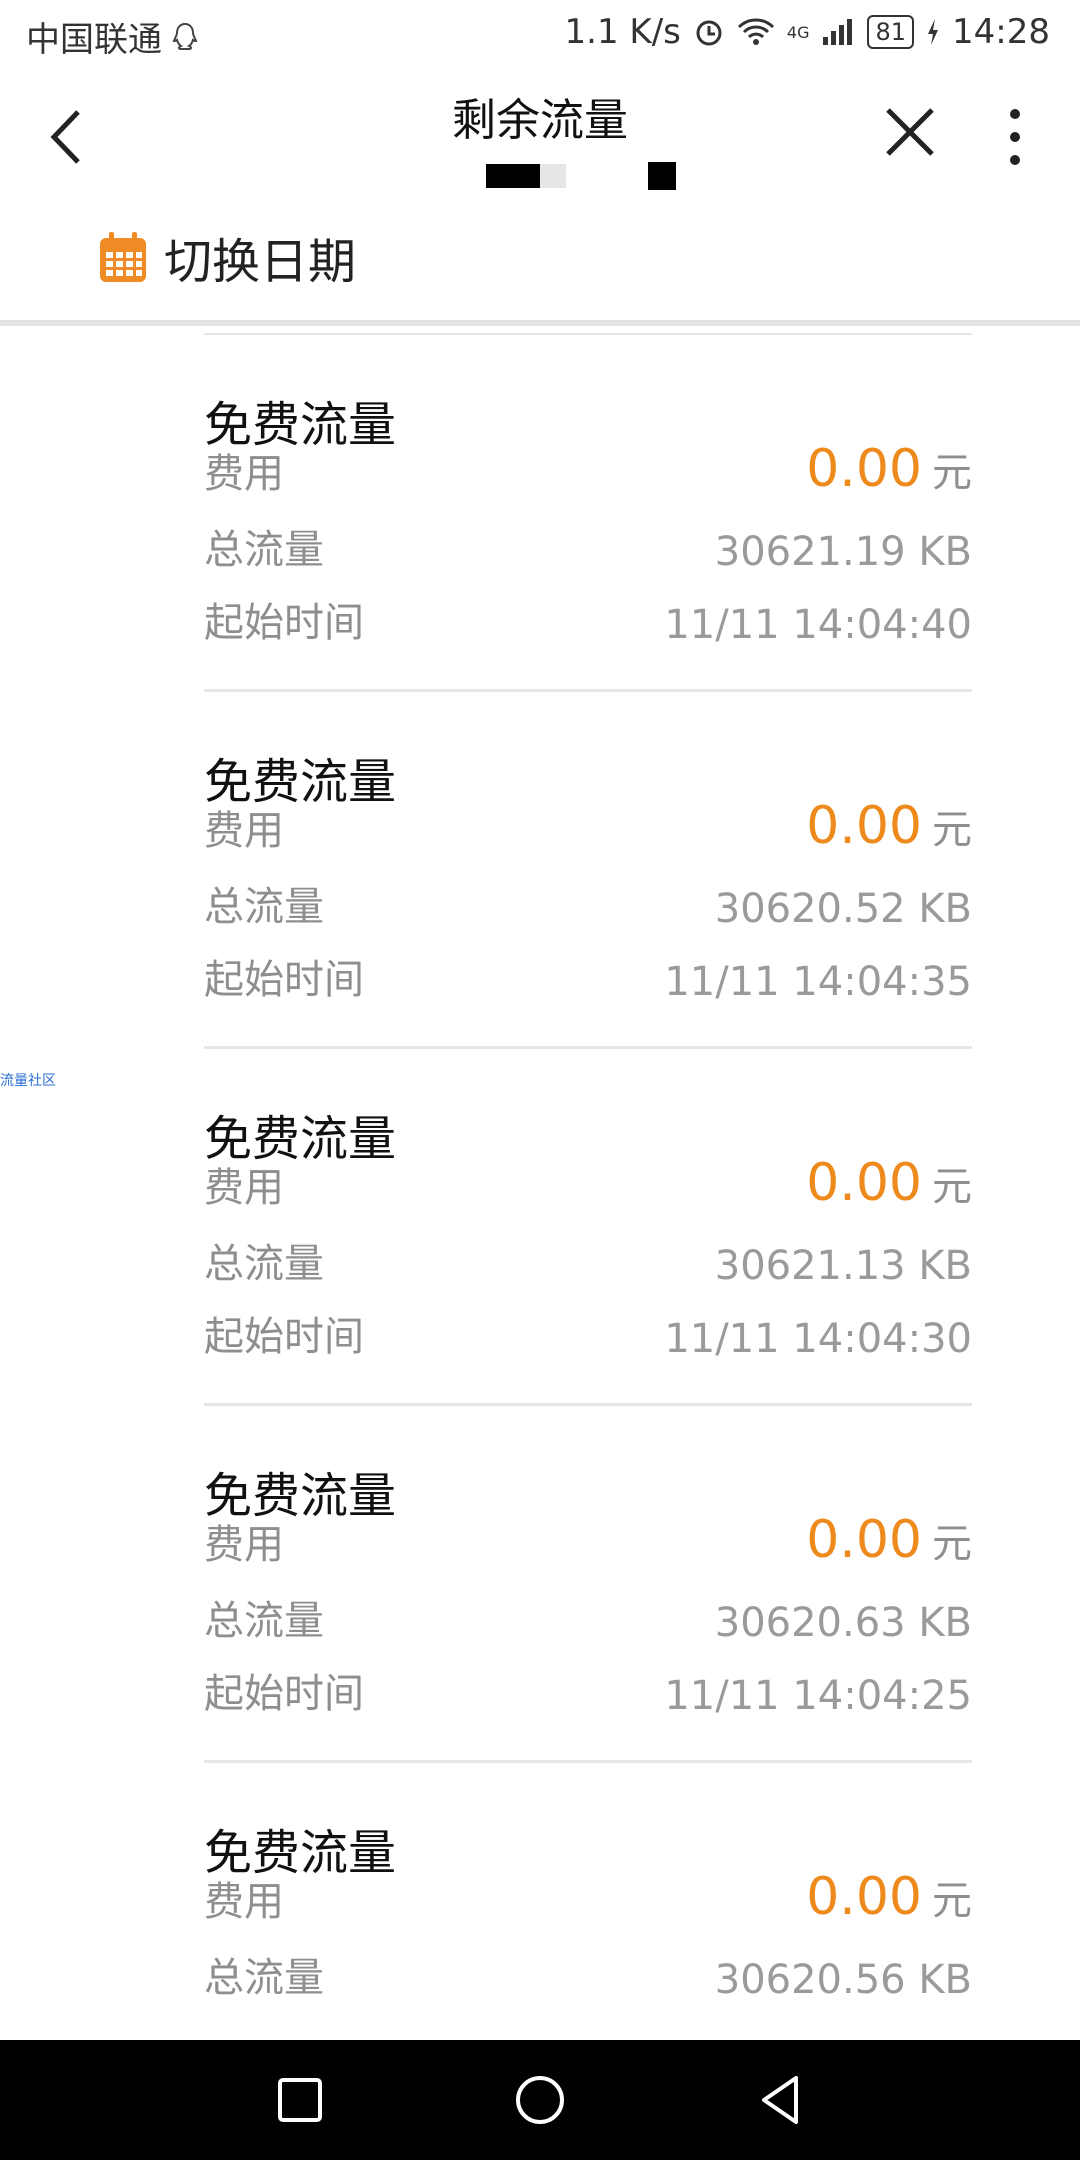 The height and width of the screenshot is (2160, 1080). What do you see at coordinates (933, 32) in the screenshot?
I see `charging-icon` at bounding box center [933, 32].